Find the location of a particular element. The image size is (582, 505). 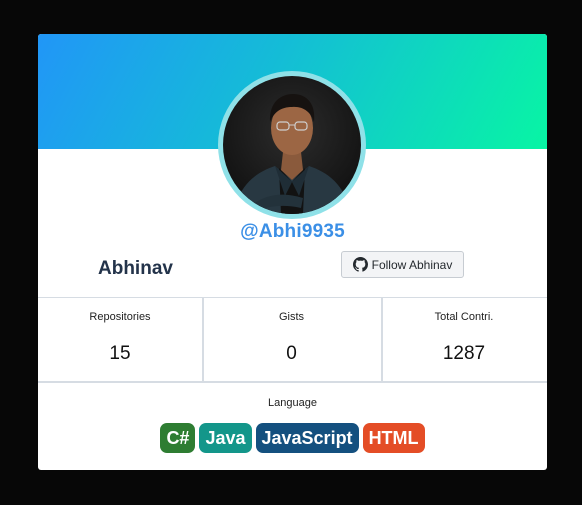

language-badge-csharp: C# is located at coordinates (178, 438).